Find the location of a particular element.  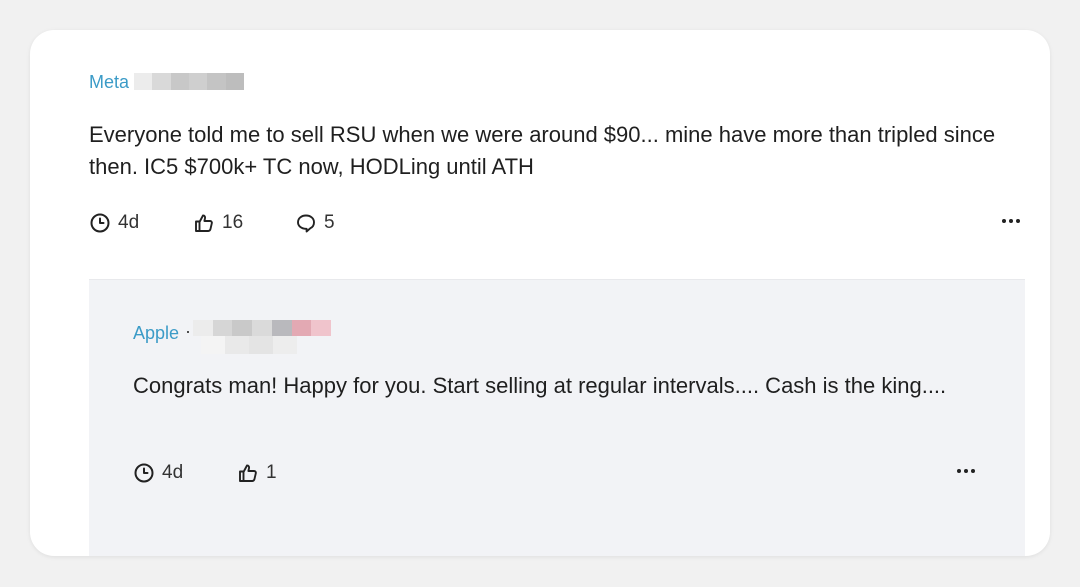

post-company-link: Meta is located at coordinates (109, 82).